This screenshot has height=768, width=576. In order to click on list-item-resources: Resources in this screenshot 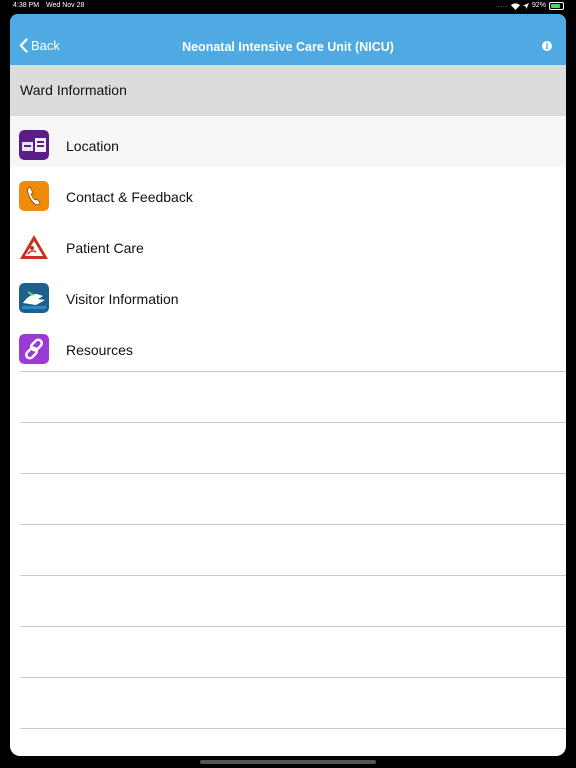, I will do `click(288, 345)`.